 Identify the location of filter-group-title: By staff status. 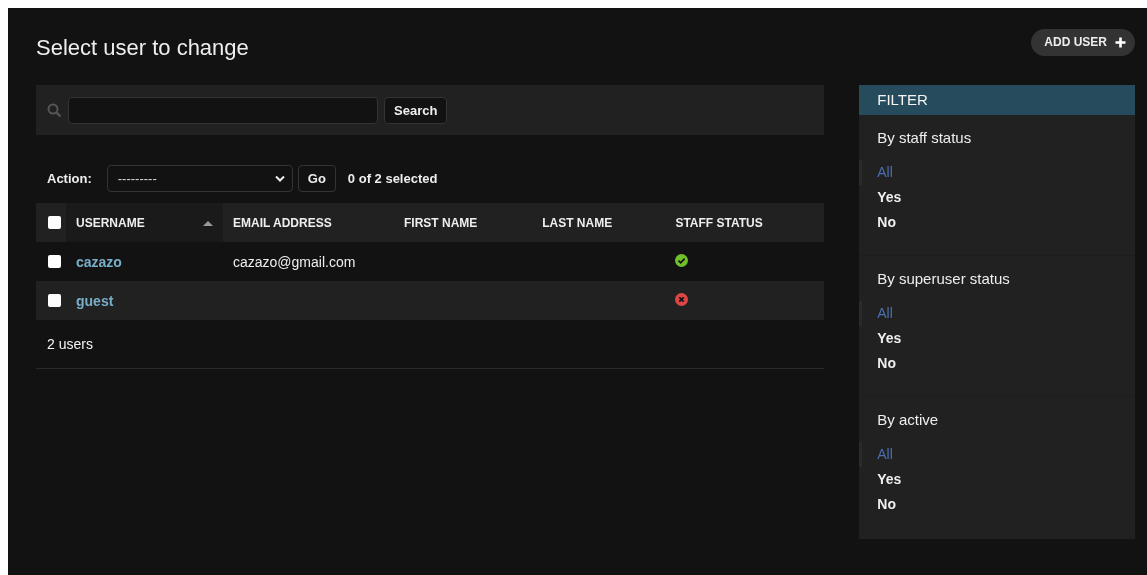
(924, 137).